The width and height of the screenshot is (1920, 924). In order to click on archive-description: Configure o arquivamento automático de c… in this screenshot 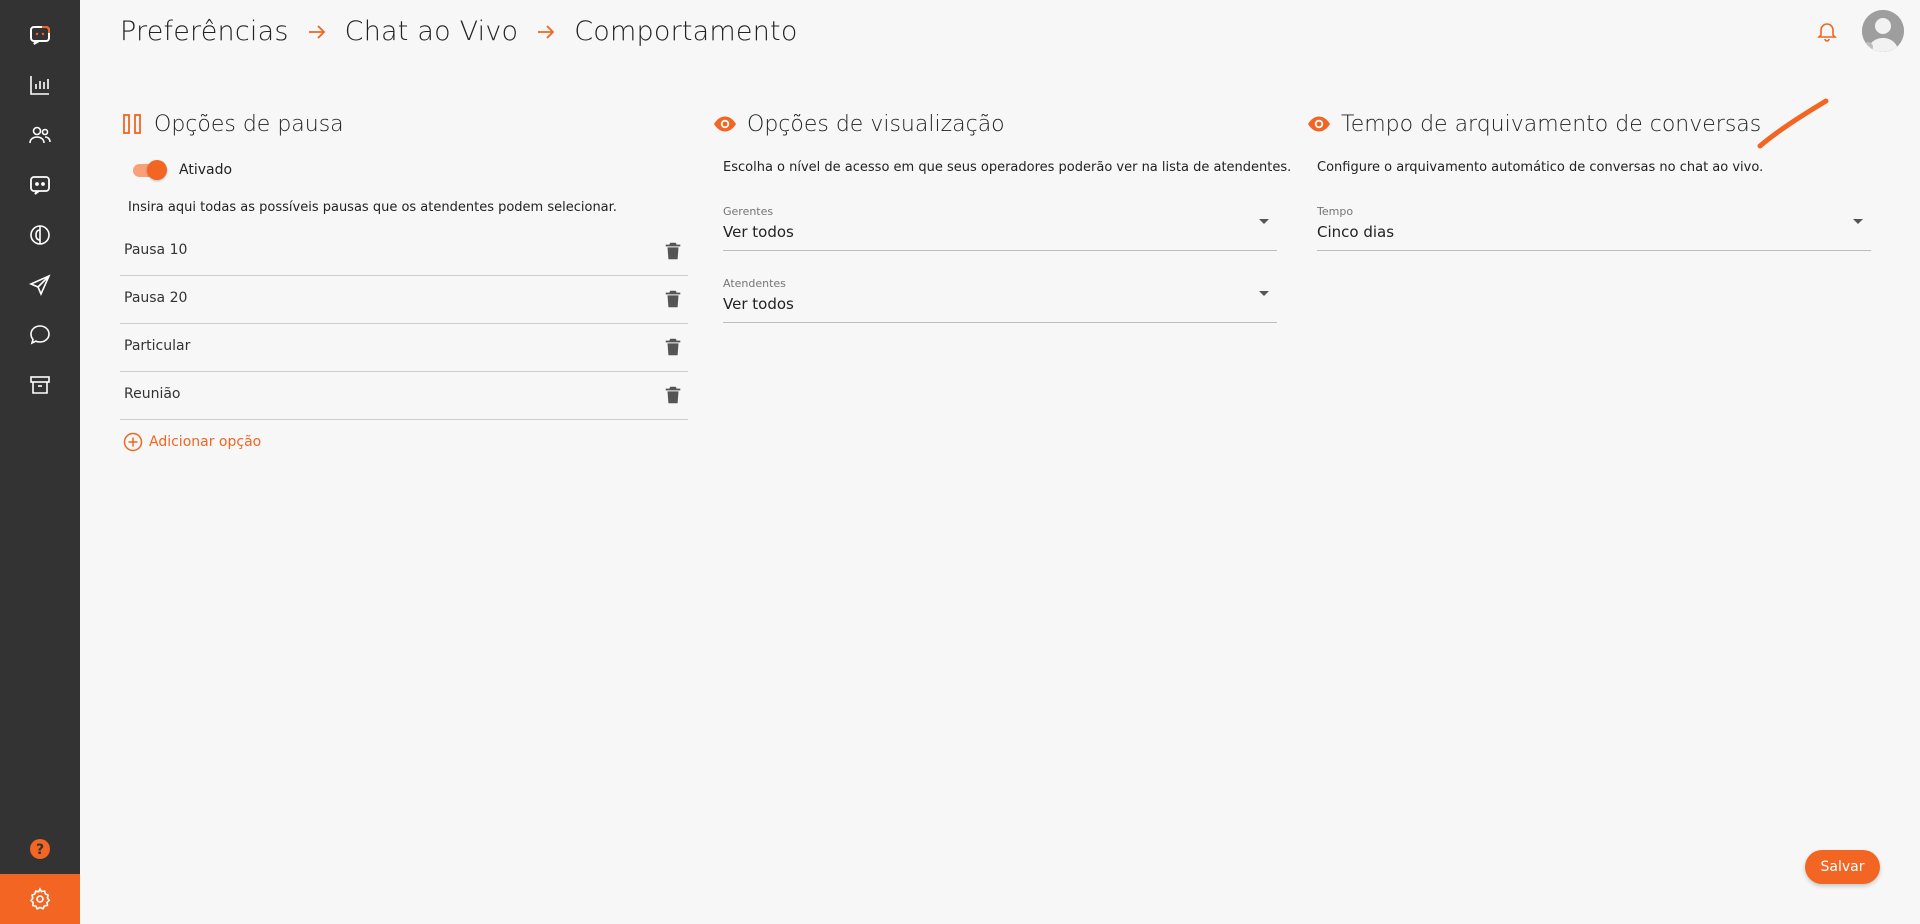, I will do `click(1540, 167)`.